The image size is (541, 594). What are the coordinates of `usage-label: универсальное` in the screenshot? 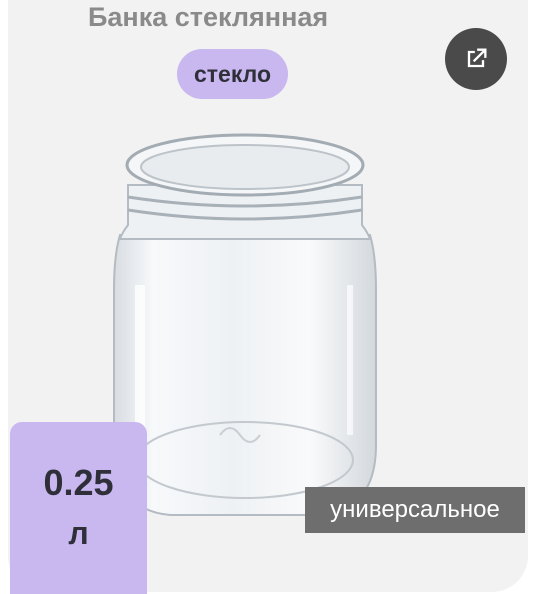 It's located at (415, 510).